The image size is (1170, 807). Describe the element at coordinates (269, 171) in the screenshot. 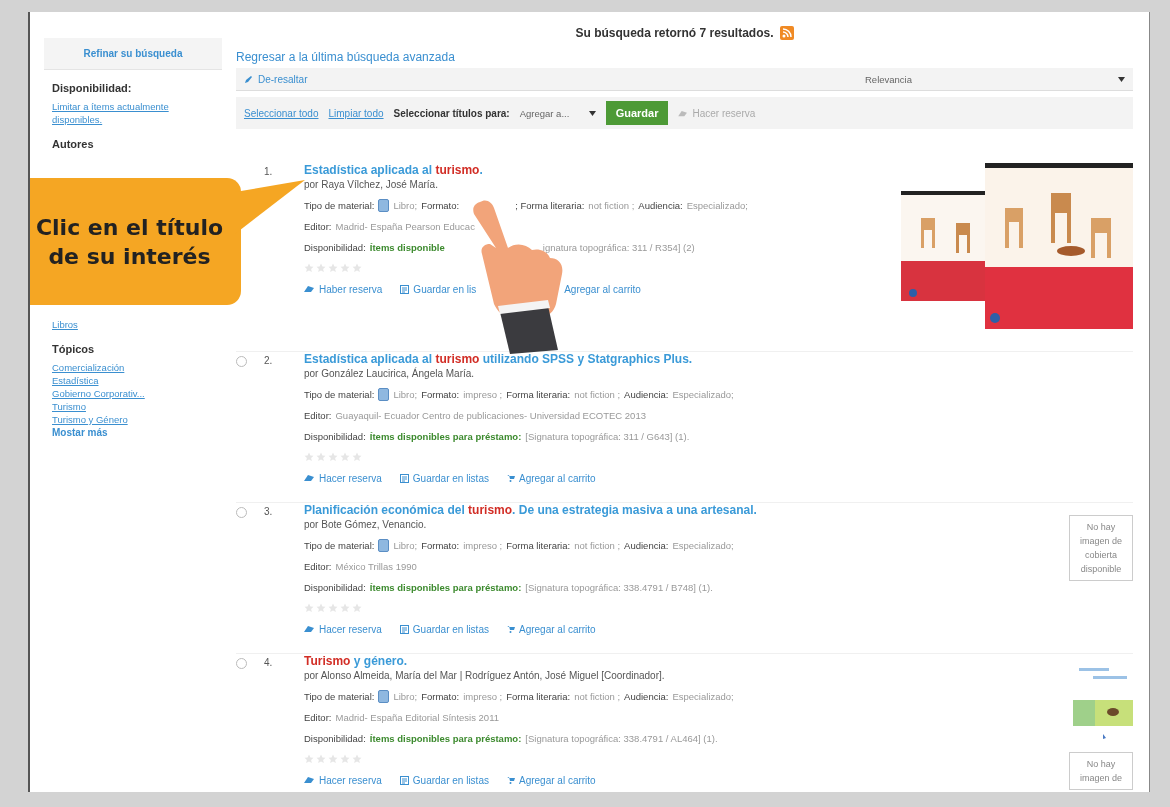

I see `result-number: 1.` at that location.